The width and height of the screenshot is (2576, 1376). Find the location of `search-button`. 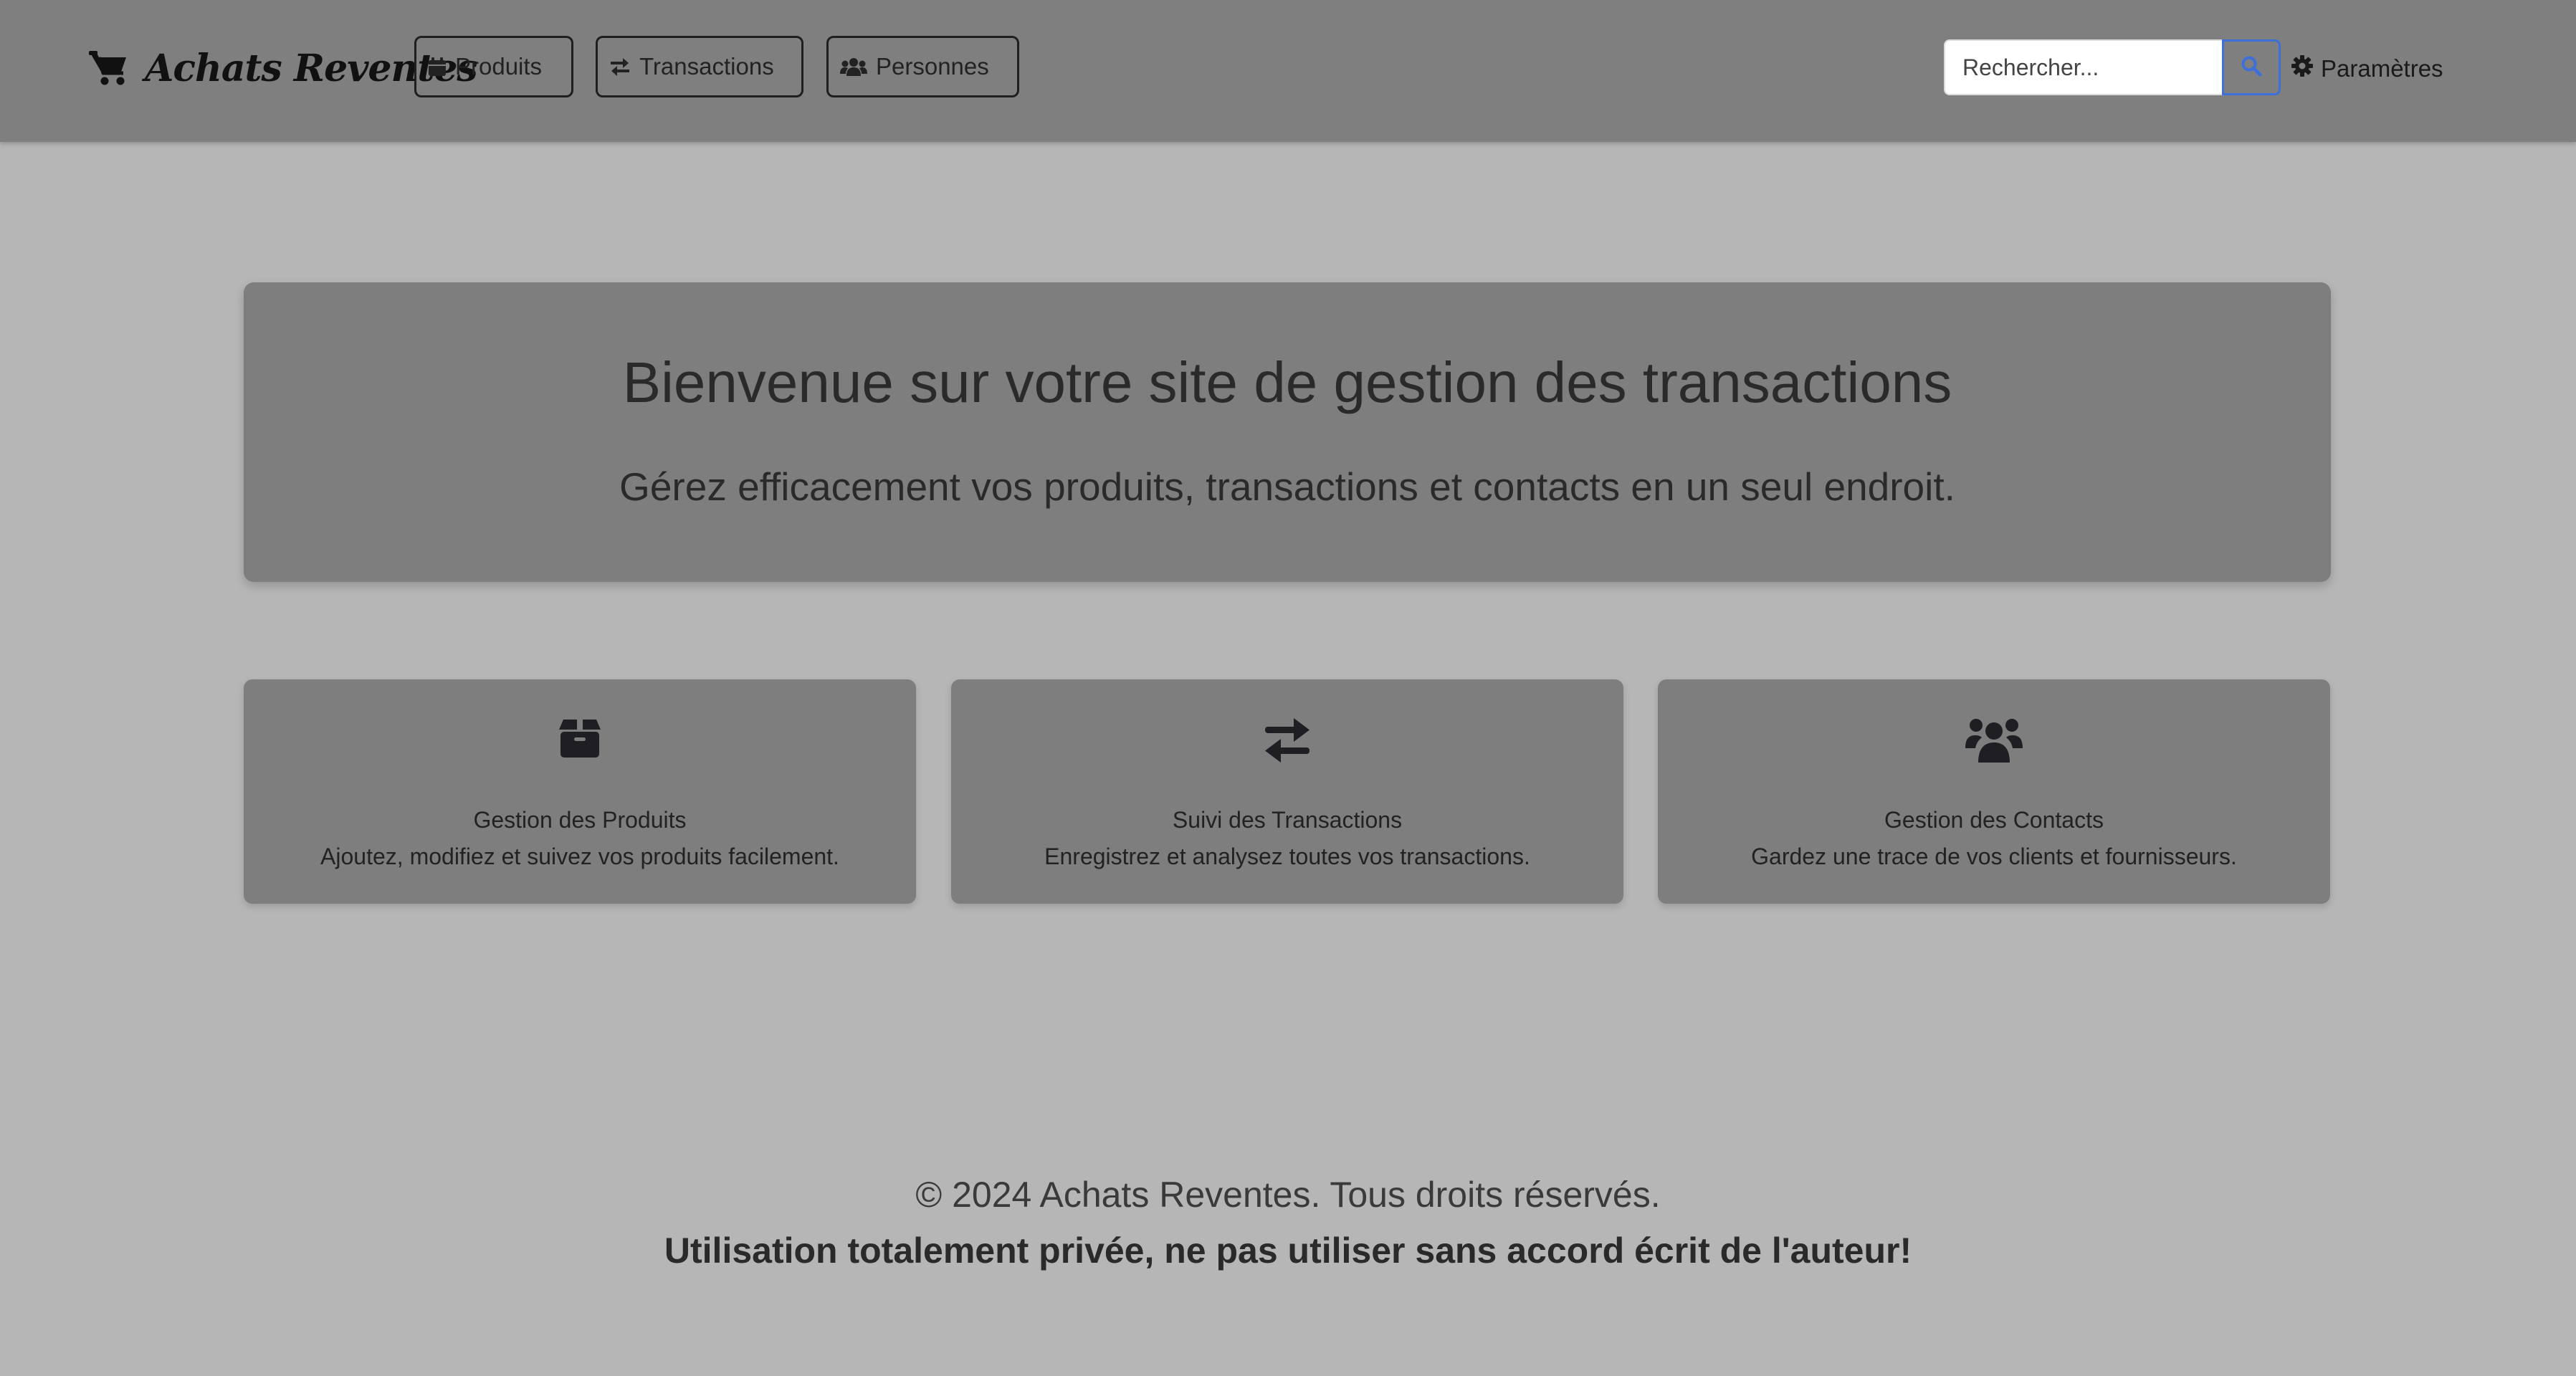

search-button is located at coordinates (2251, 67).